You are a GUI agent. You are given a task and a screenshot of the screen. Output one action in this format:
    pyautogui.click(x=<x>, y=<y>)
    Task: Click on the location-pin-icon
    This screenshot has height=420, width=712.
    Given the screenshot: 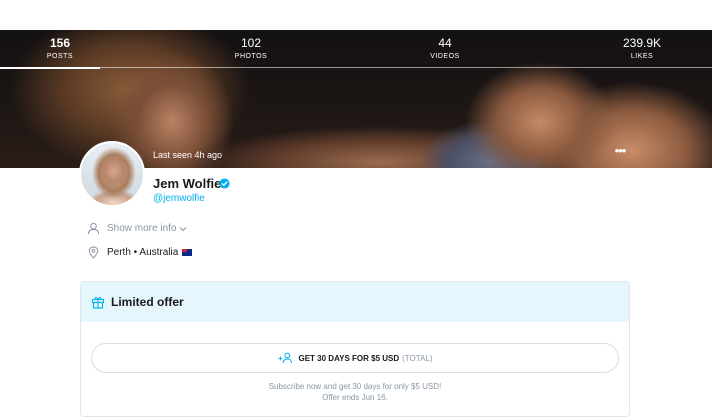 What is the action you would take?
    pyautogui.click(x=93, y=252)
    